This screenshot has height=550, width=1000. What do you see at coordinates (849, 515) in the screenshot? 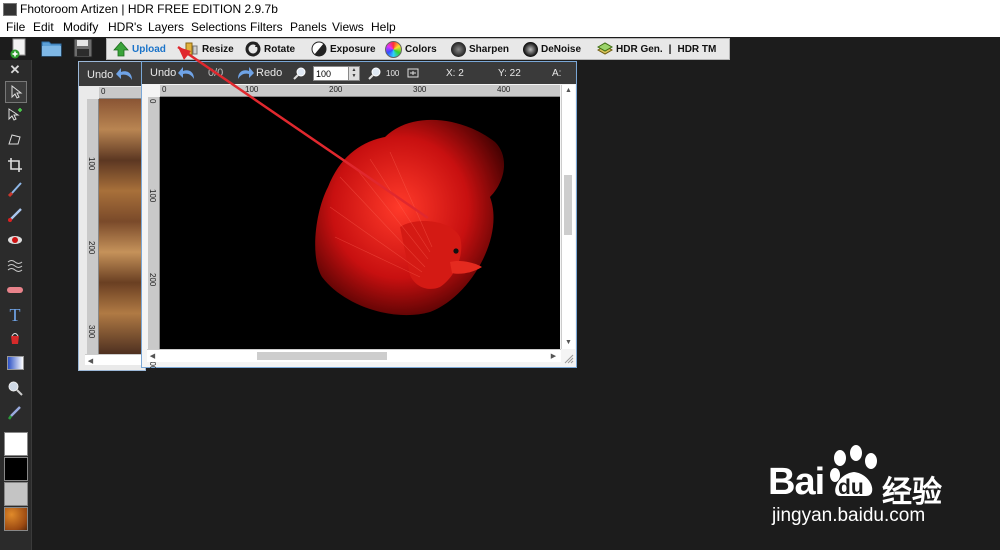
I see `watermark-url: jingyan.baidu.com` at bounding box center [849, 515].